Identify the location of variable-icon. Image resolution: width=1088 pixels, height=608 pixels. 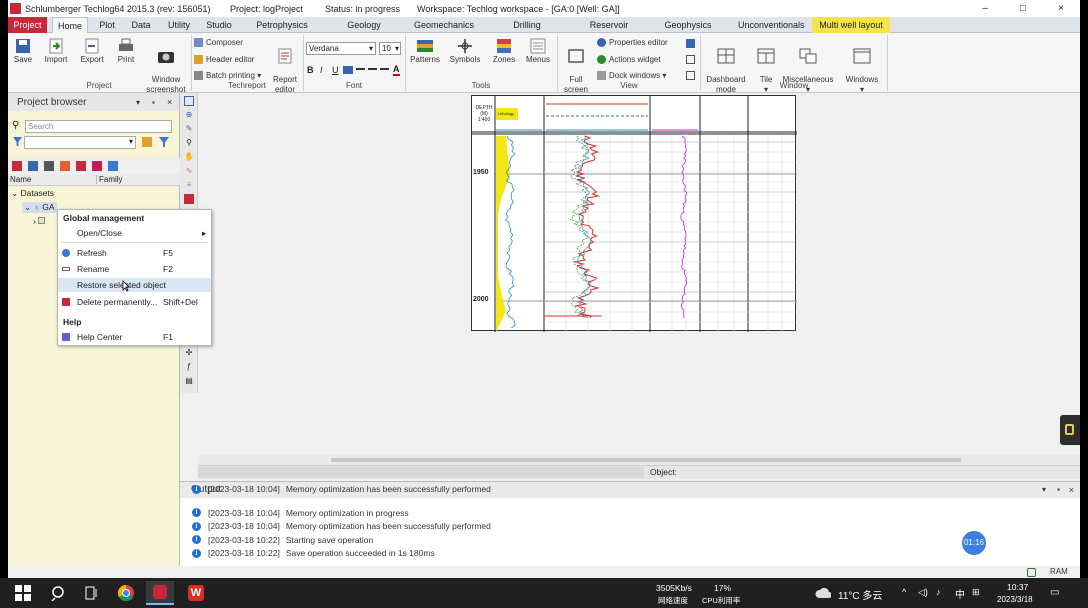
(81, 166).